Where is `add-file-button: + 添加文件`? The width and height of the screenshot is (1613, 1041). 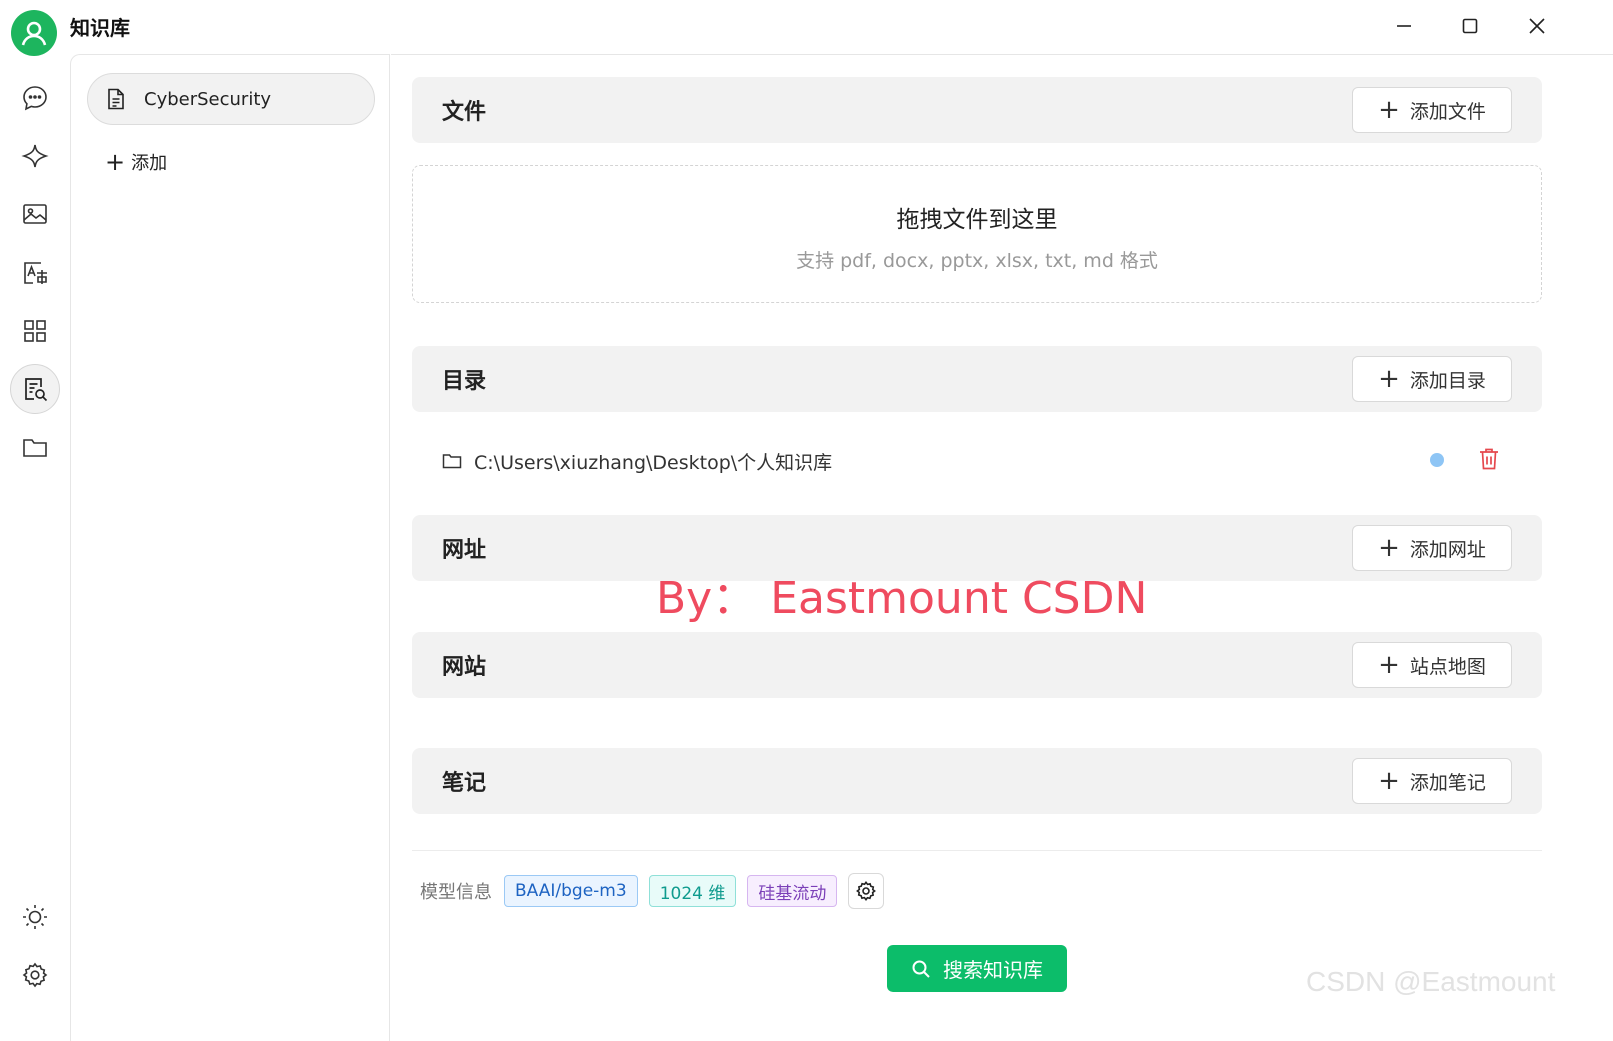
add-file-button: + 添加文件 is located at coordinates (1432, 110).